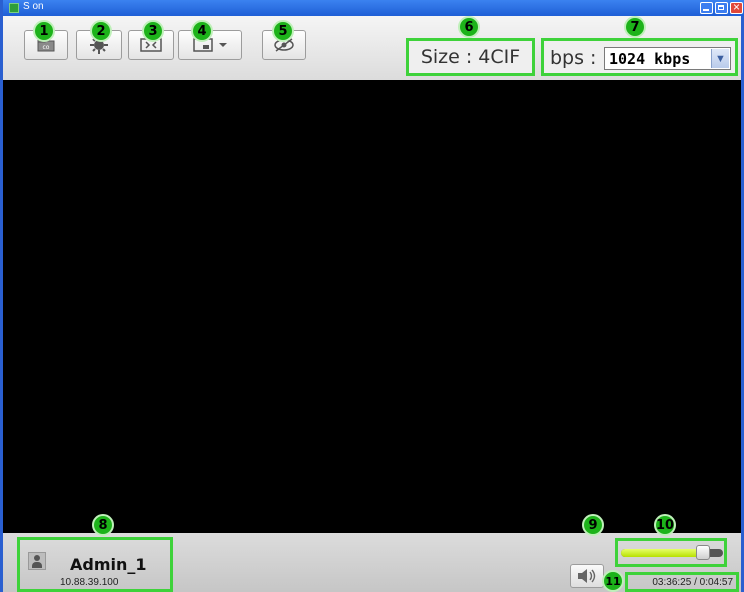  Describe the element at coordinates (153, 31) in the screenshot. I see `callout-badge: 3` at that location.